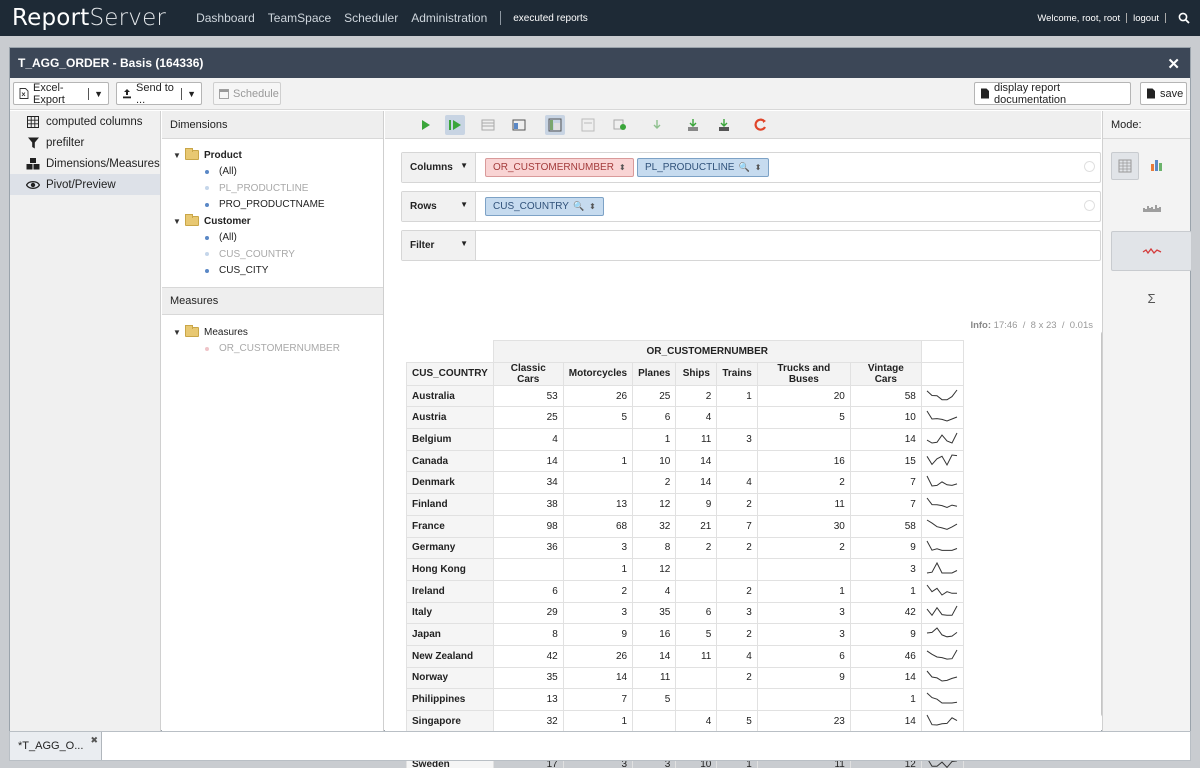  I want to click on table-cell: 12, so click(654, 569).